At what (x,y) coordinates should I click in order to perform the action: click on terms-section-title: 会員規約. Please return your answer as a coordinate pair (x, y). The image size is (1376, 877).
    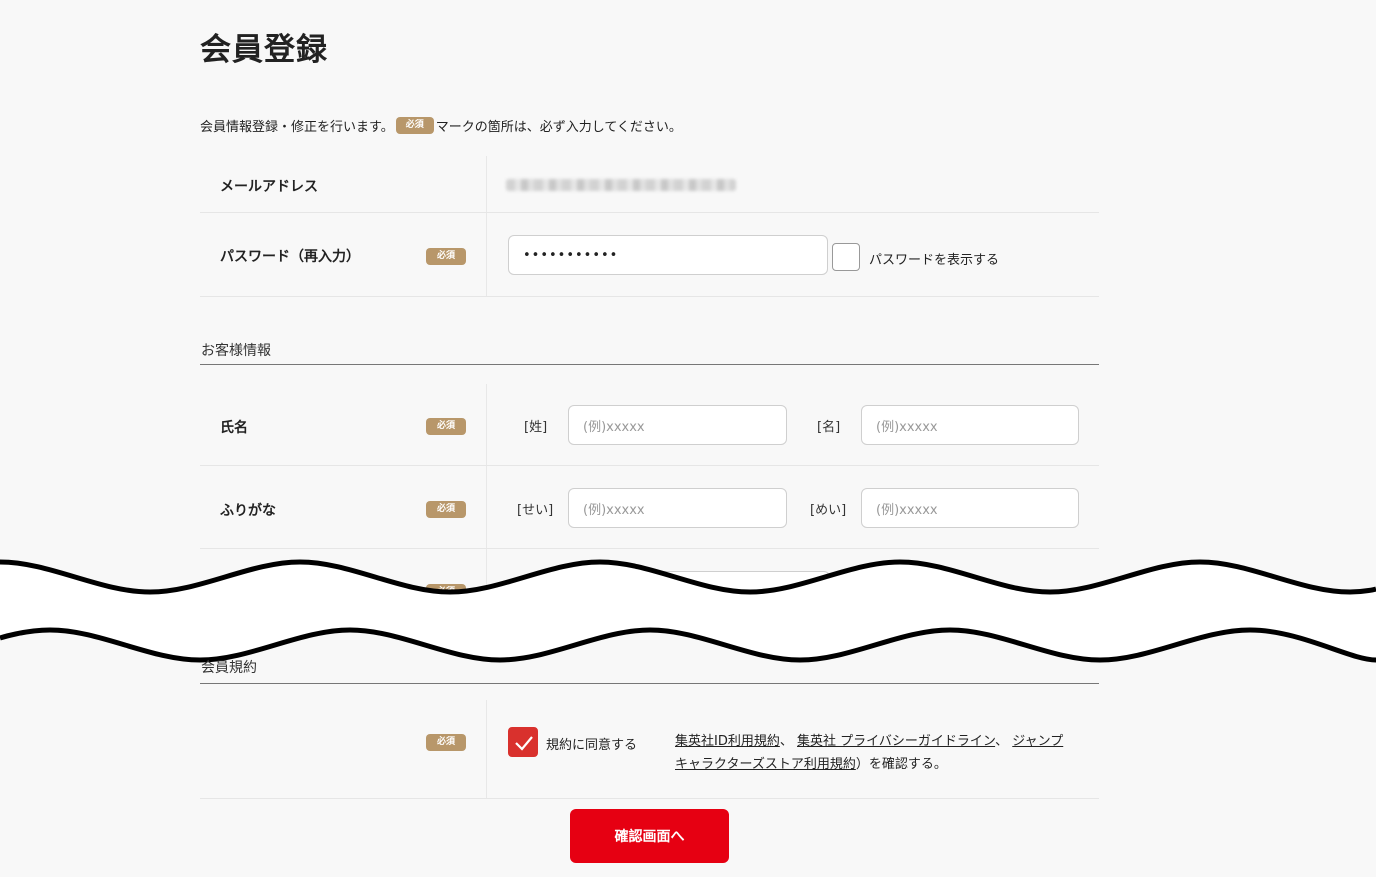
    Looking at the image, I should click on (229, 668).